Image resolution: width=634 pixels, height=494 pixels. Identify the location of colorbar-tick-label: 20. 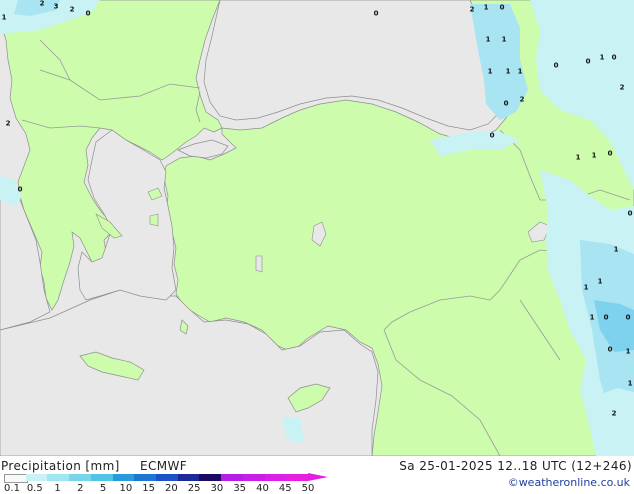
(171, 488).